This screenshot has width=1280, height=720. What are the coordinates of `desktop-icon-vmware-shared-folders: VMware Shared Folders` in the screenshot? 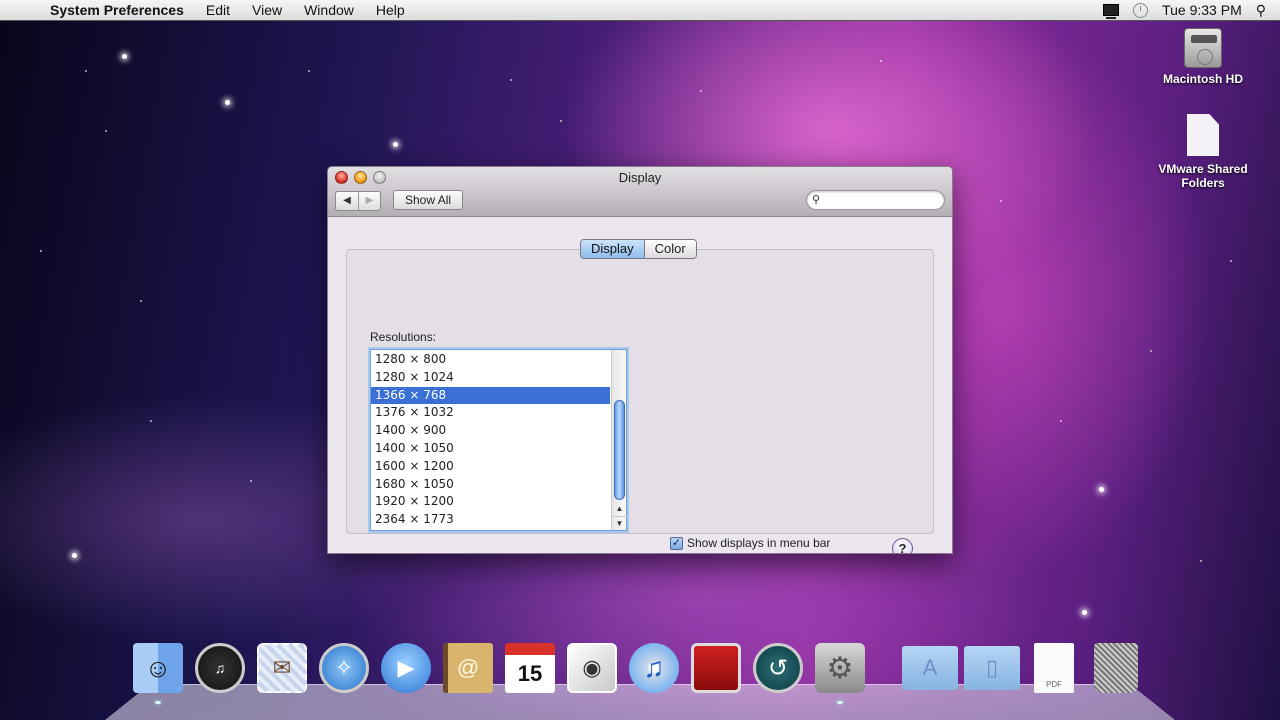 It's located at (1203, 152).